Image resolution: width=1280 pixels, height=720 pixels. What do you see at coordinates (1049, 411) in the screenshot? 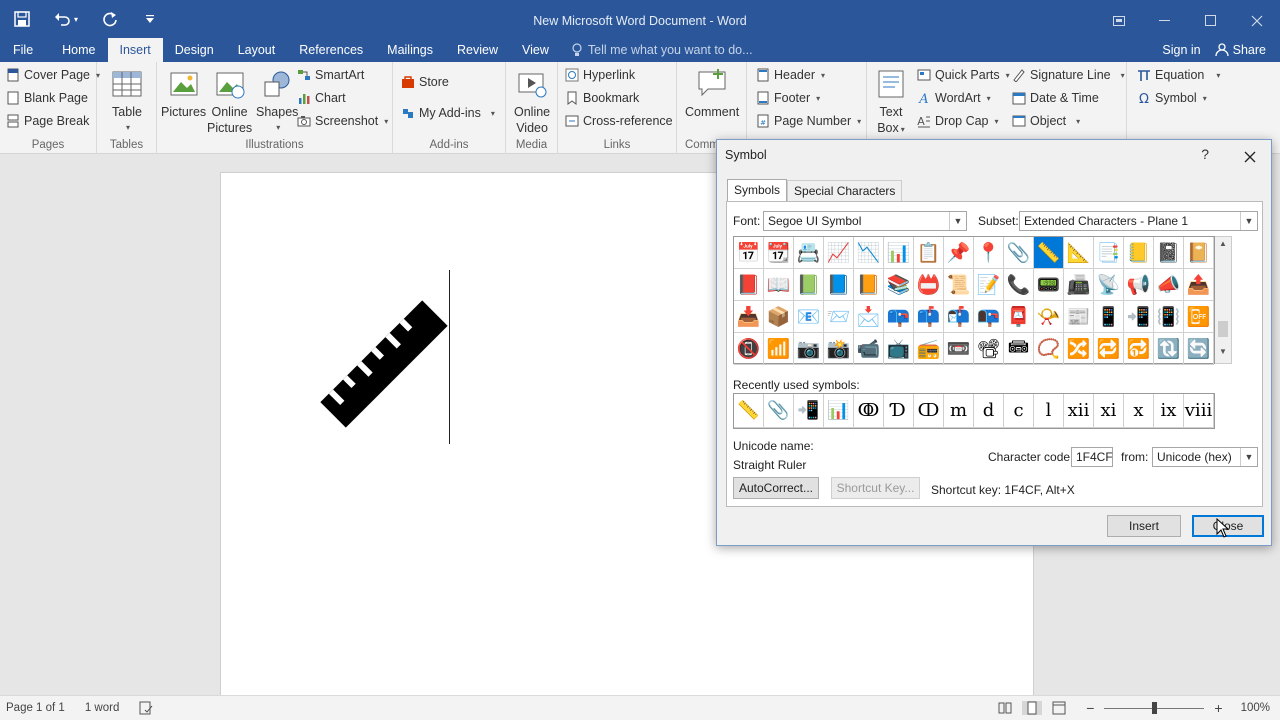
I see `recent-symbol-cell: l` at bounding box center [1049, 411].